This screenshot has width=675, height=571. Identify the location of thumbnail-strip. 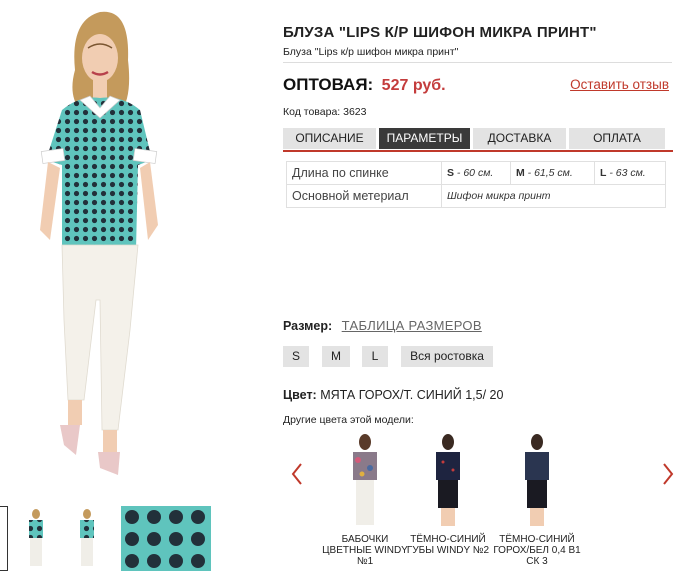
(135, 538).